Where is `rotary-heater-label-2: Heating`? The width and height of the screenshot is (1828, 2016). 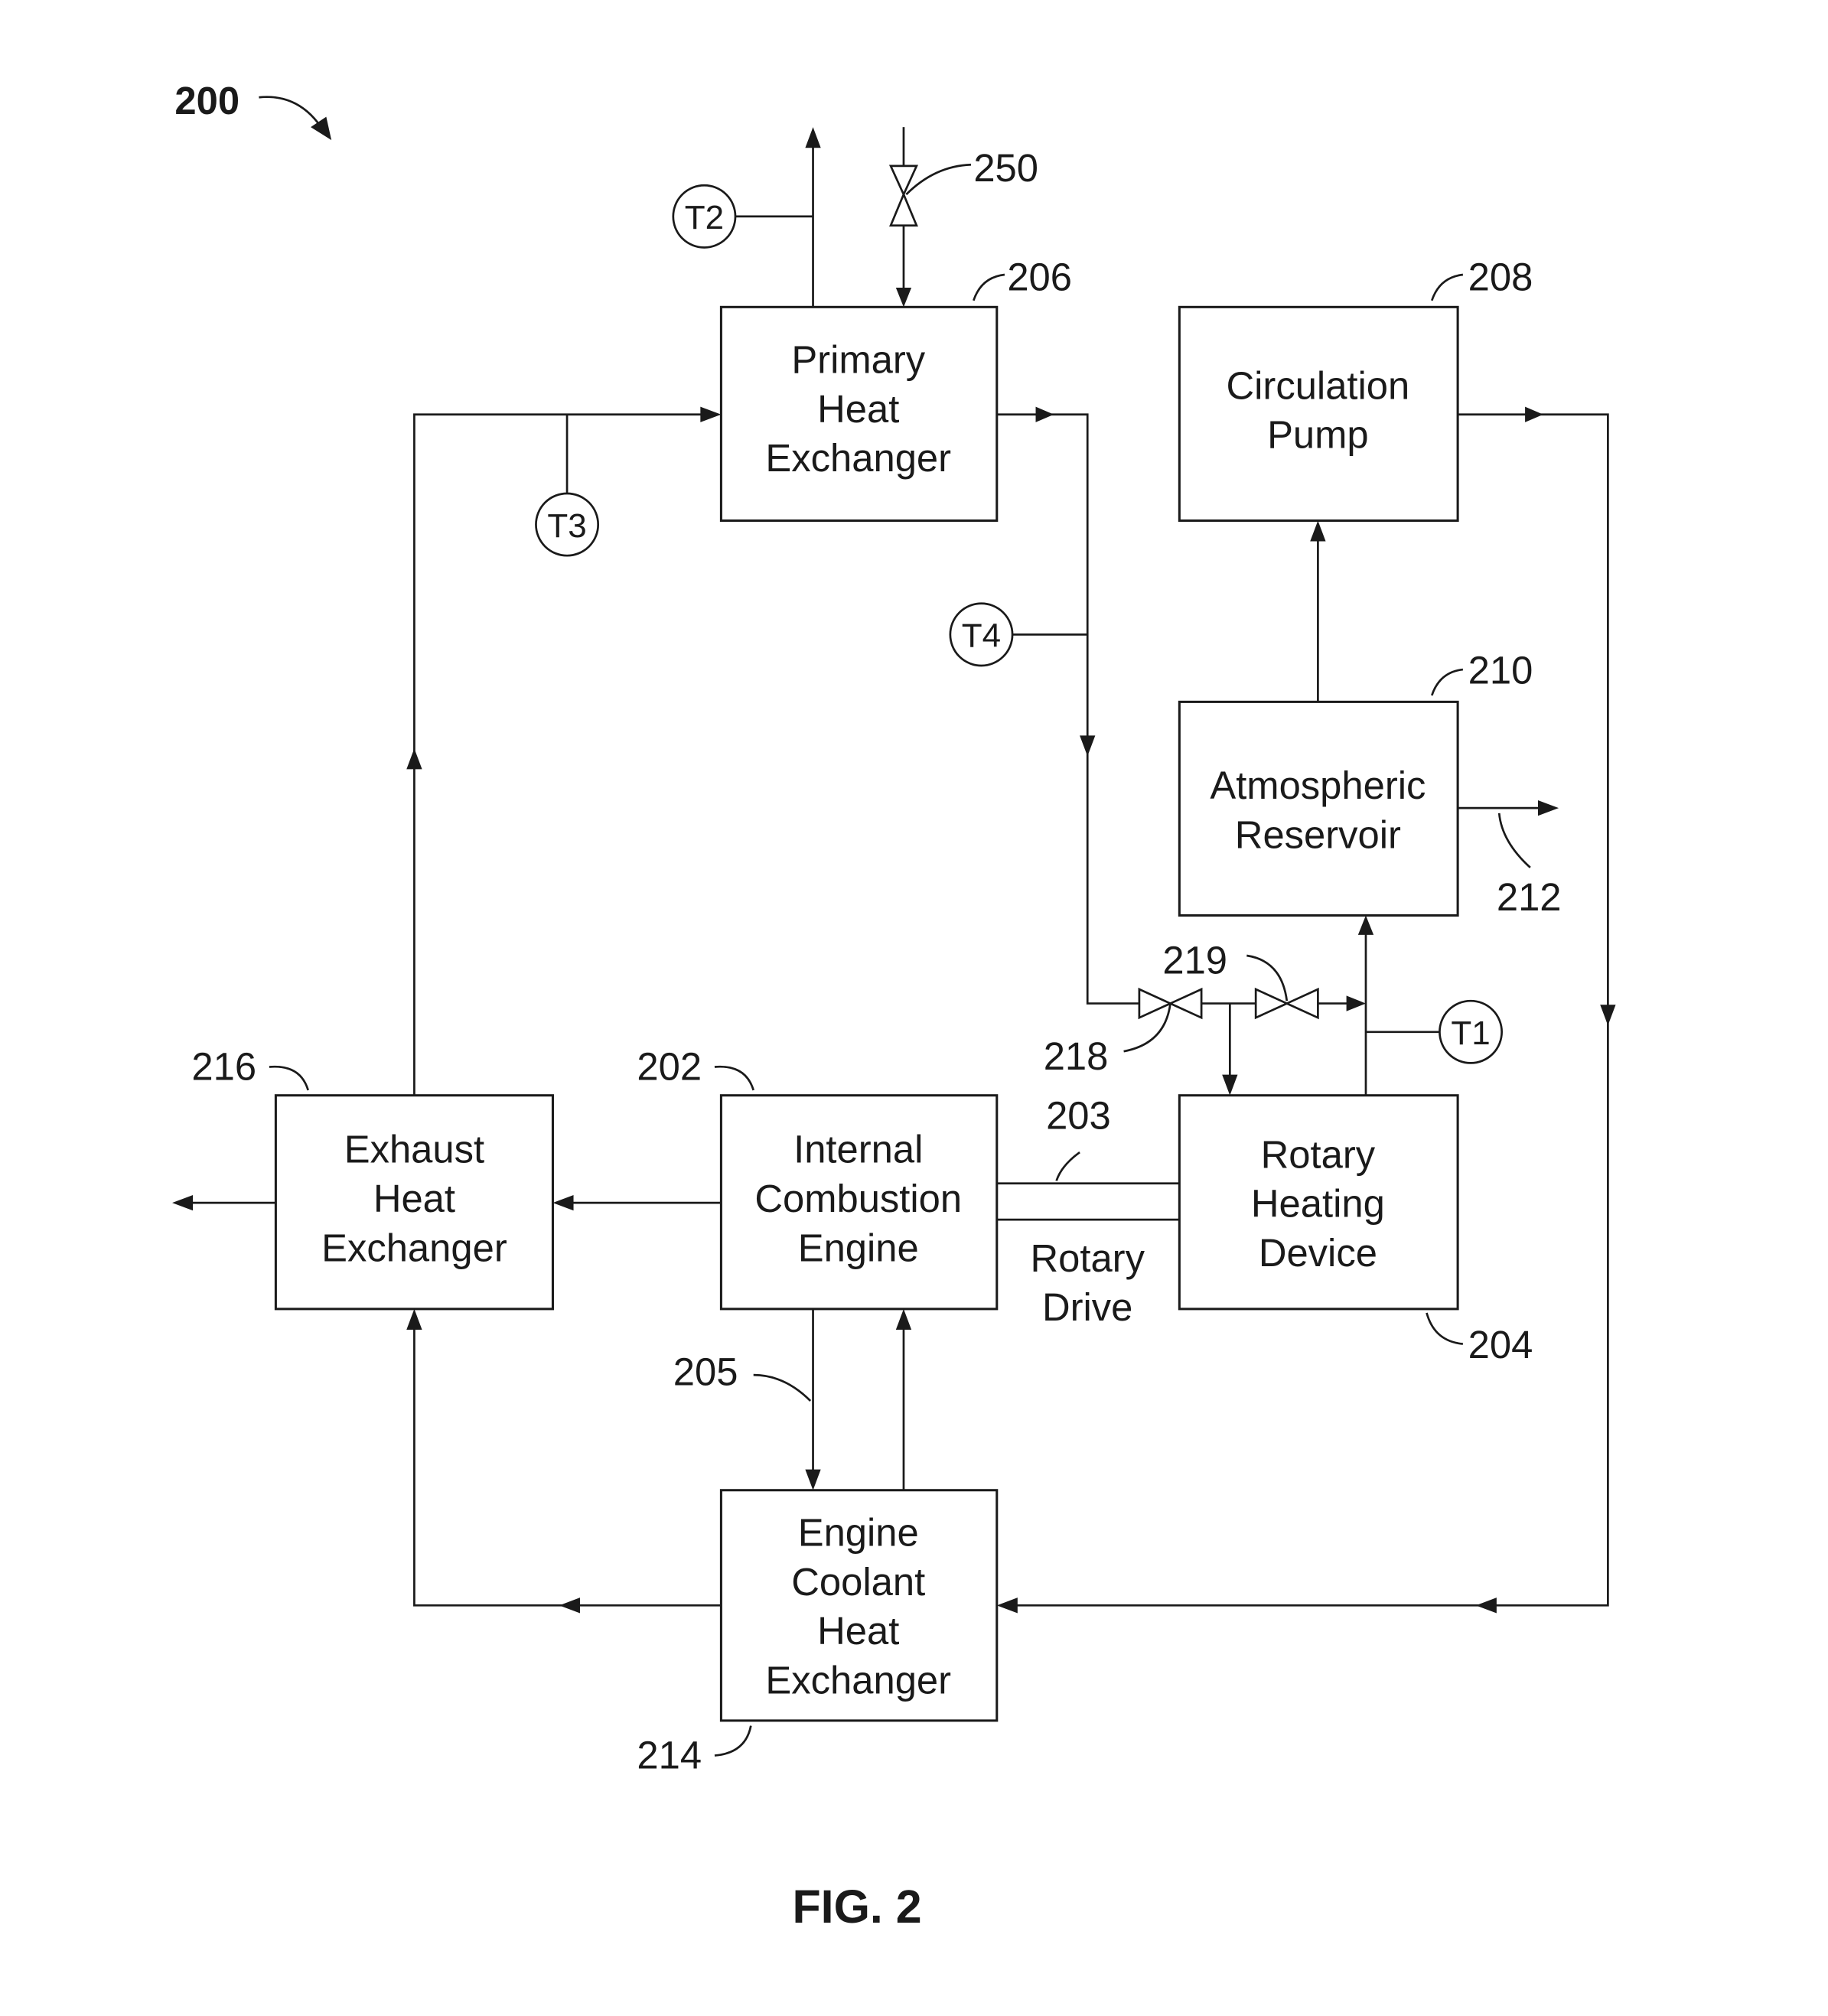 rotary-heater-label-2: Heating is located at coordinates (1318, 1204).